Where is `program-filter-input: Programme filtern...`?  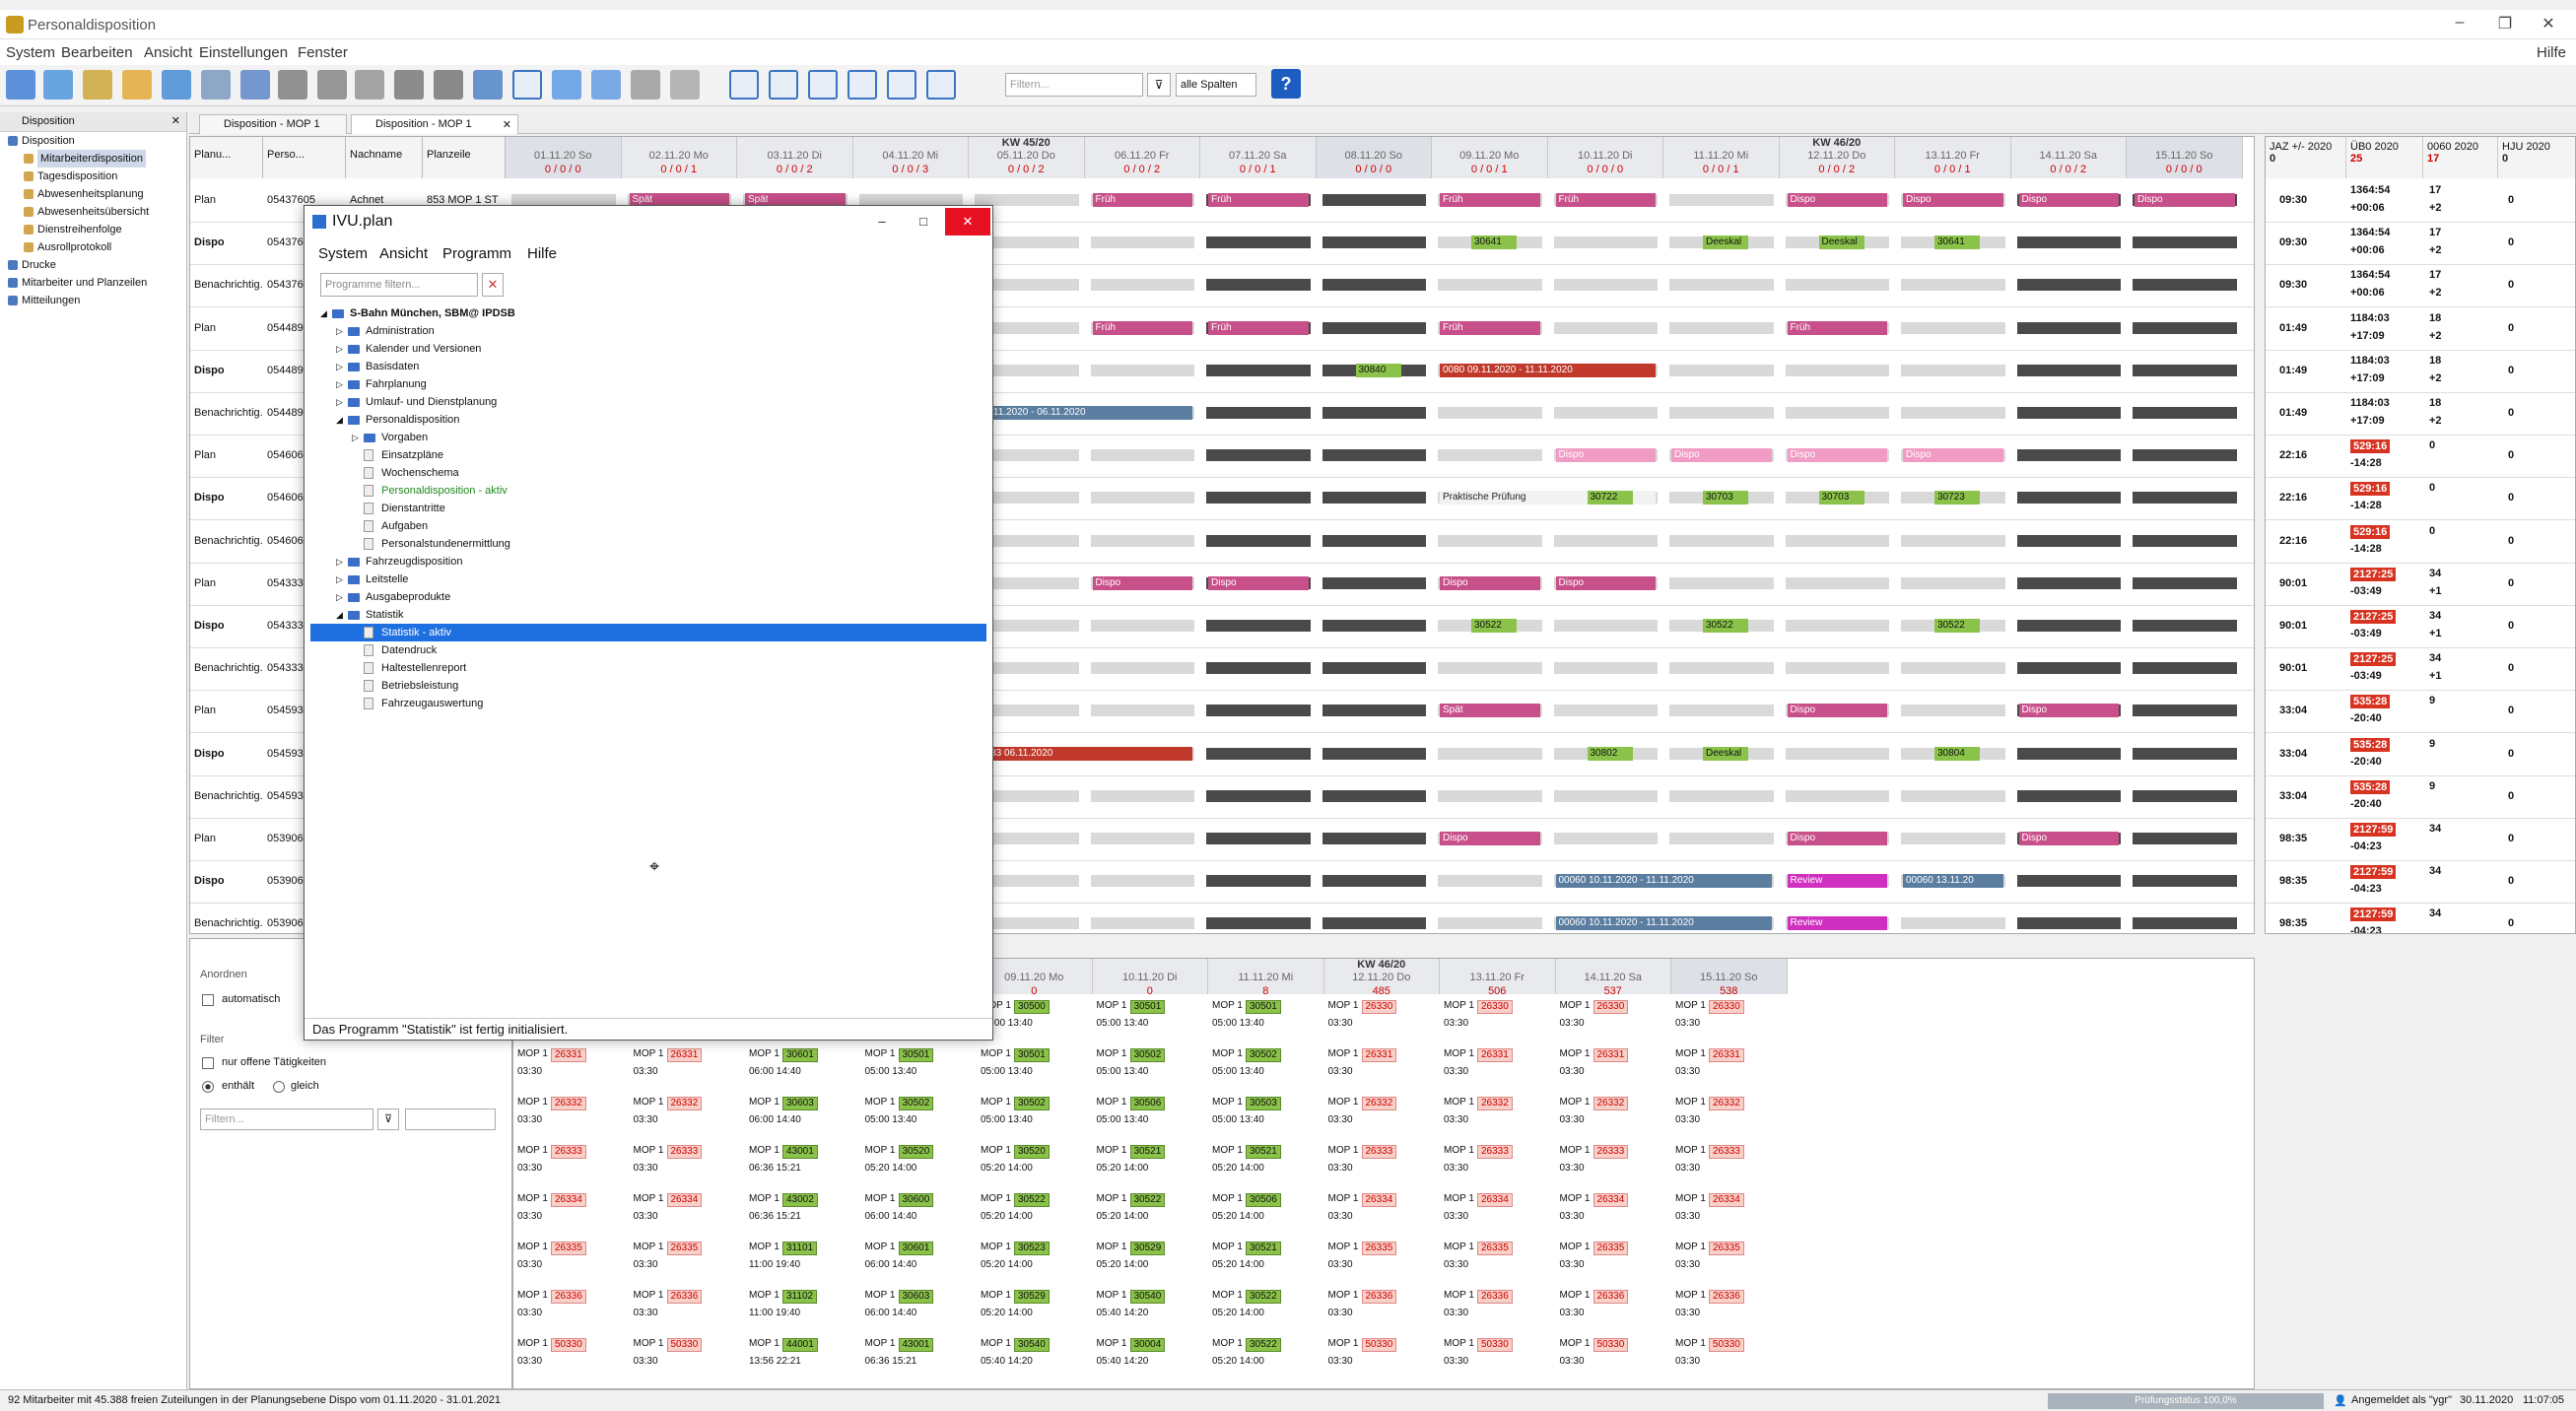 program-filter-input: Programme filtern... is located at coordinates (399, 285).